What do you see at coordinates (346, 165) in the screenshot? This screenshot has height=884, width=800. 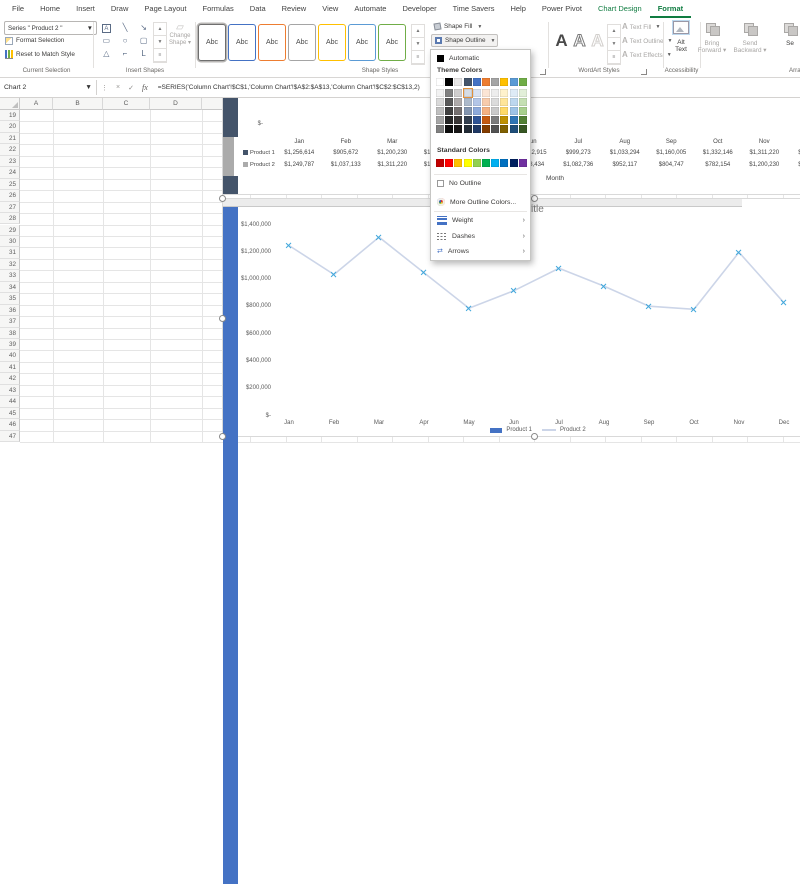 I see `table-cell-value: $1,037,133` at bounding box center [346, 165].